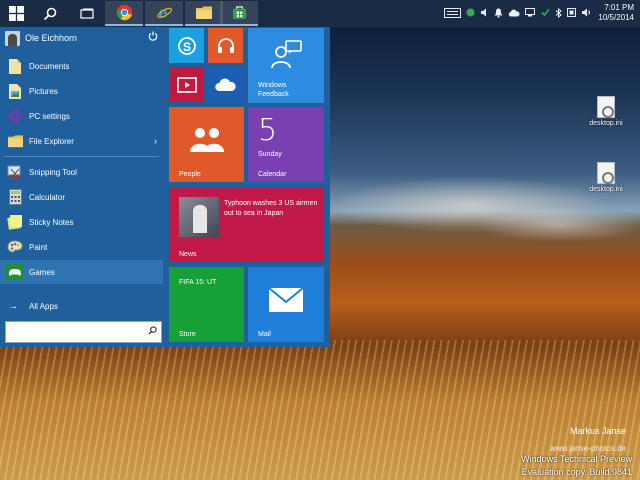  Describe the element at coordinates (530, 13) in the screenshot. I see `network-icon` at that location.